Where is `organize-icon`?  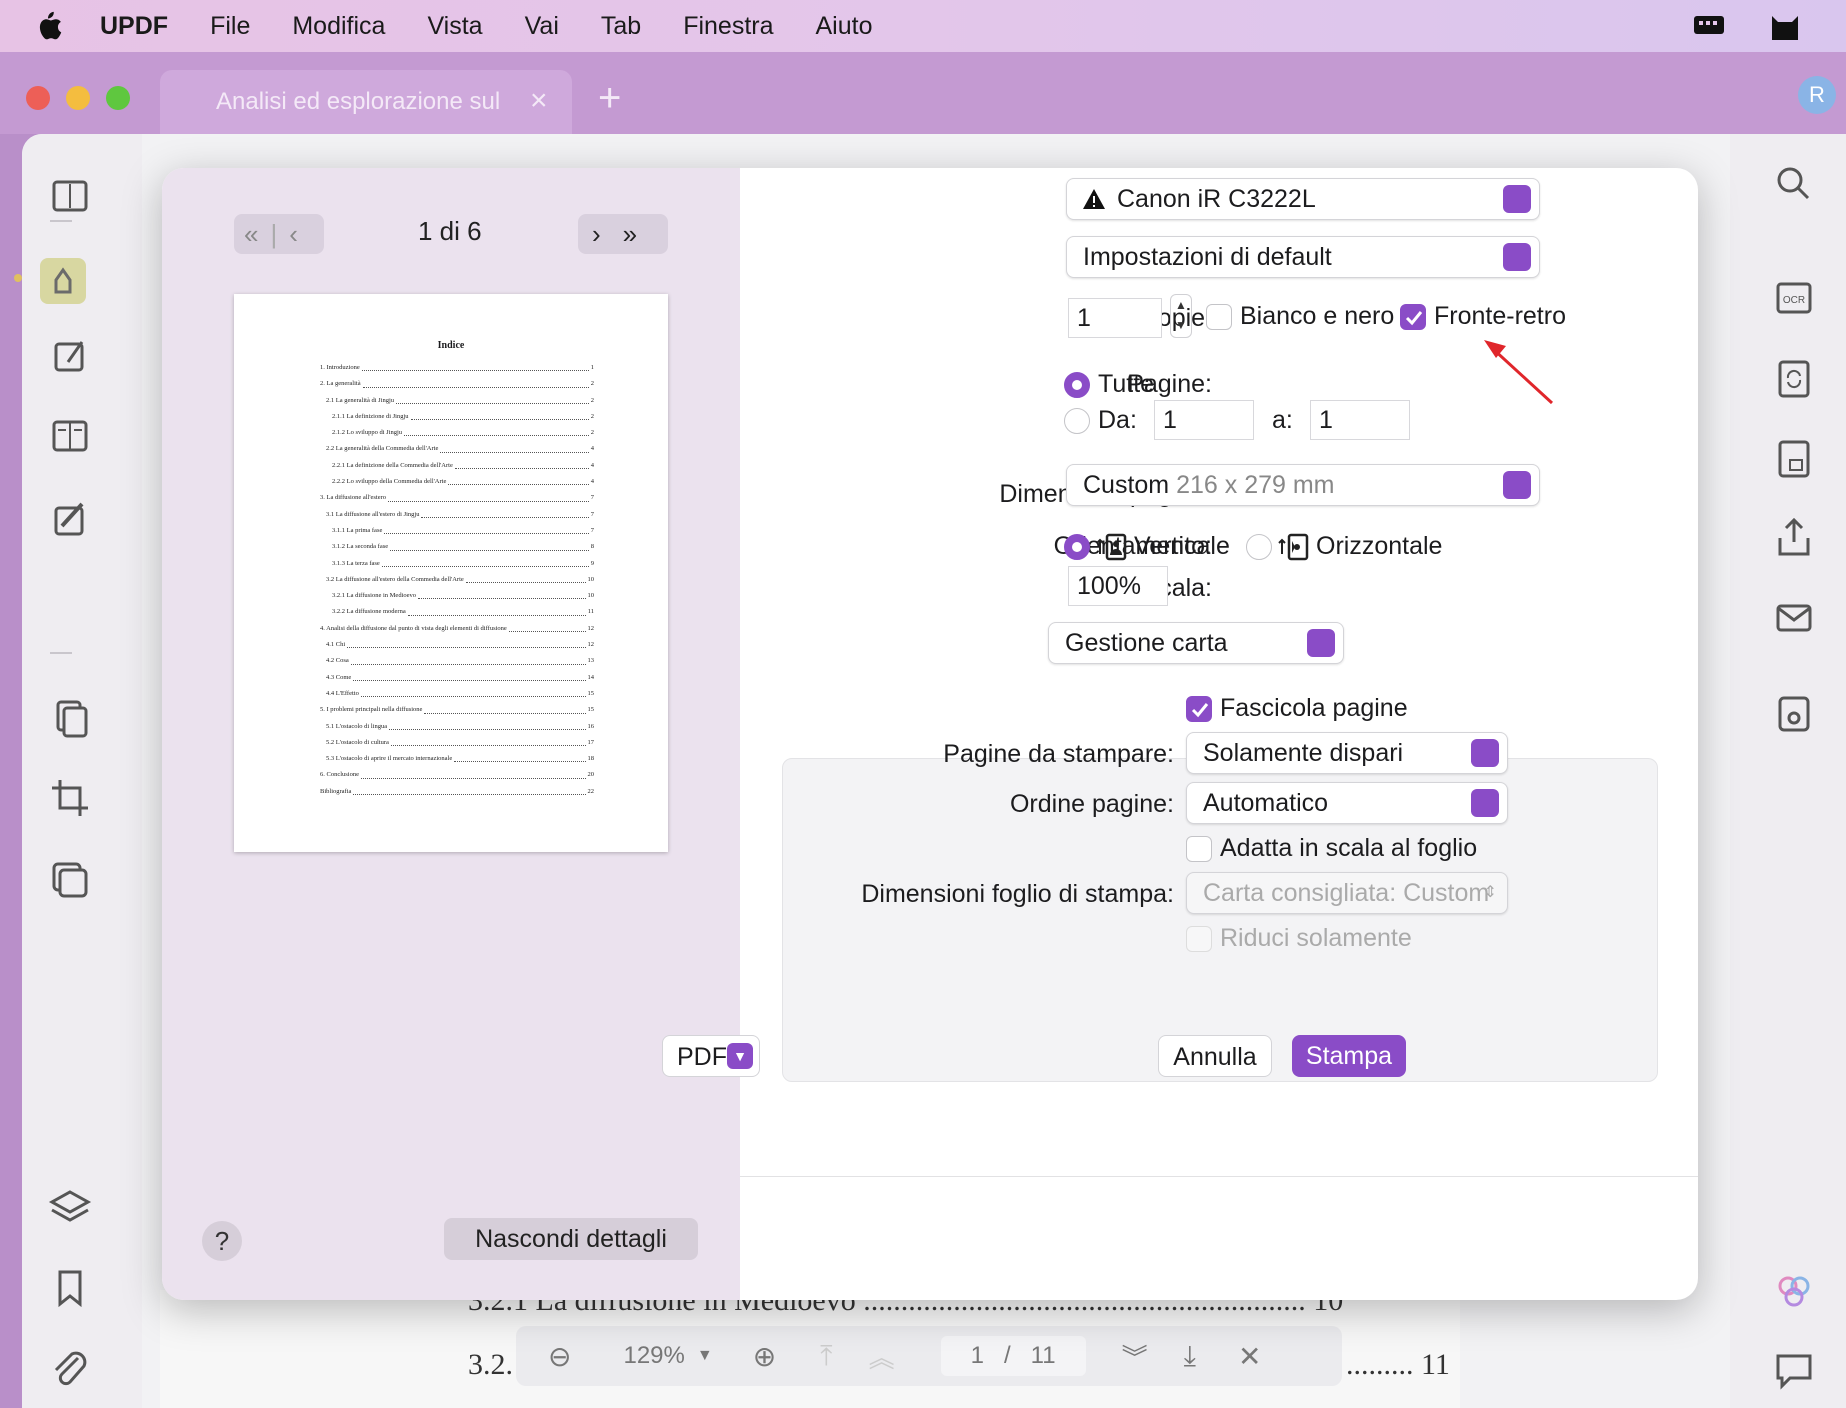
organize-icon is located at coordinates (70, 436).